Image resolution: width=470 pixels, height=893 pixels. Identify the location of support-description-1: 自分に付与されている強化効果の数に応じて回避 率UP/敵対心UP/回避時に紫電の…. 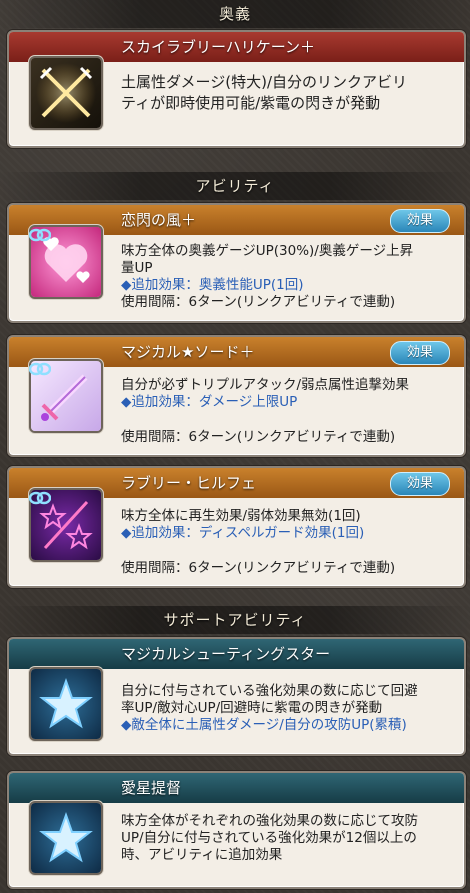
(269, 708).